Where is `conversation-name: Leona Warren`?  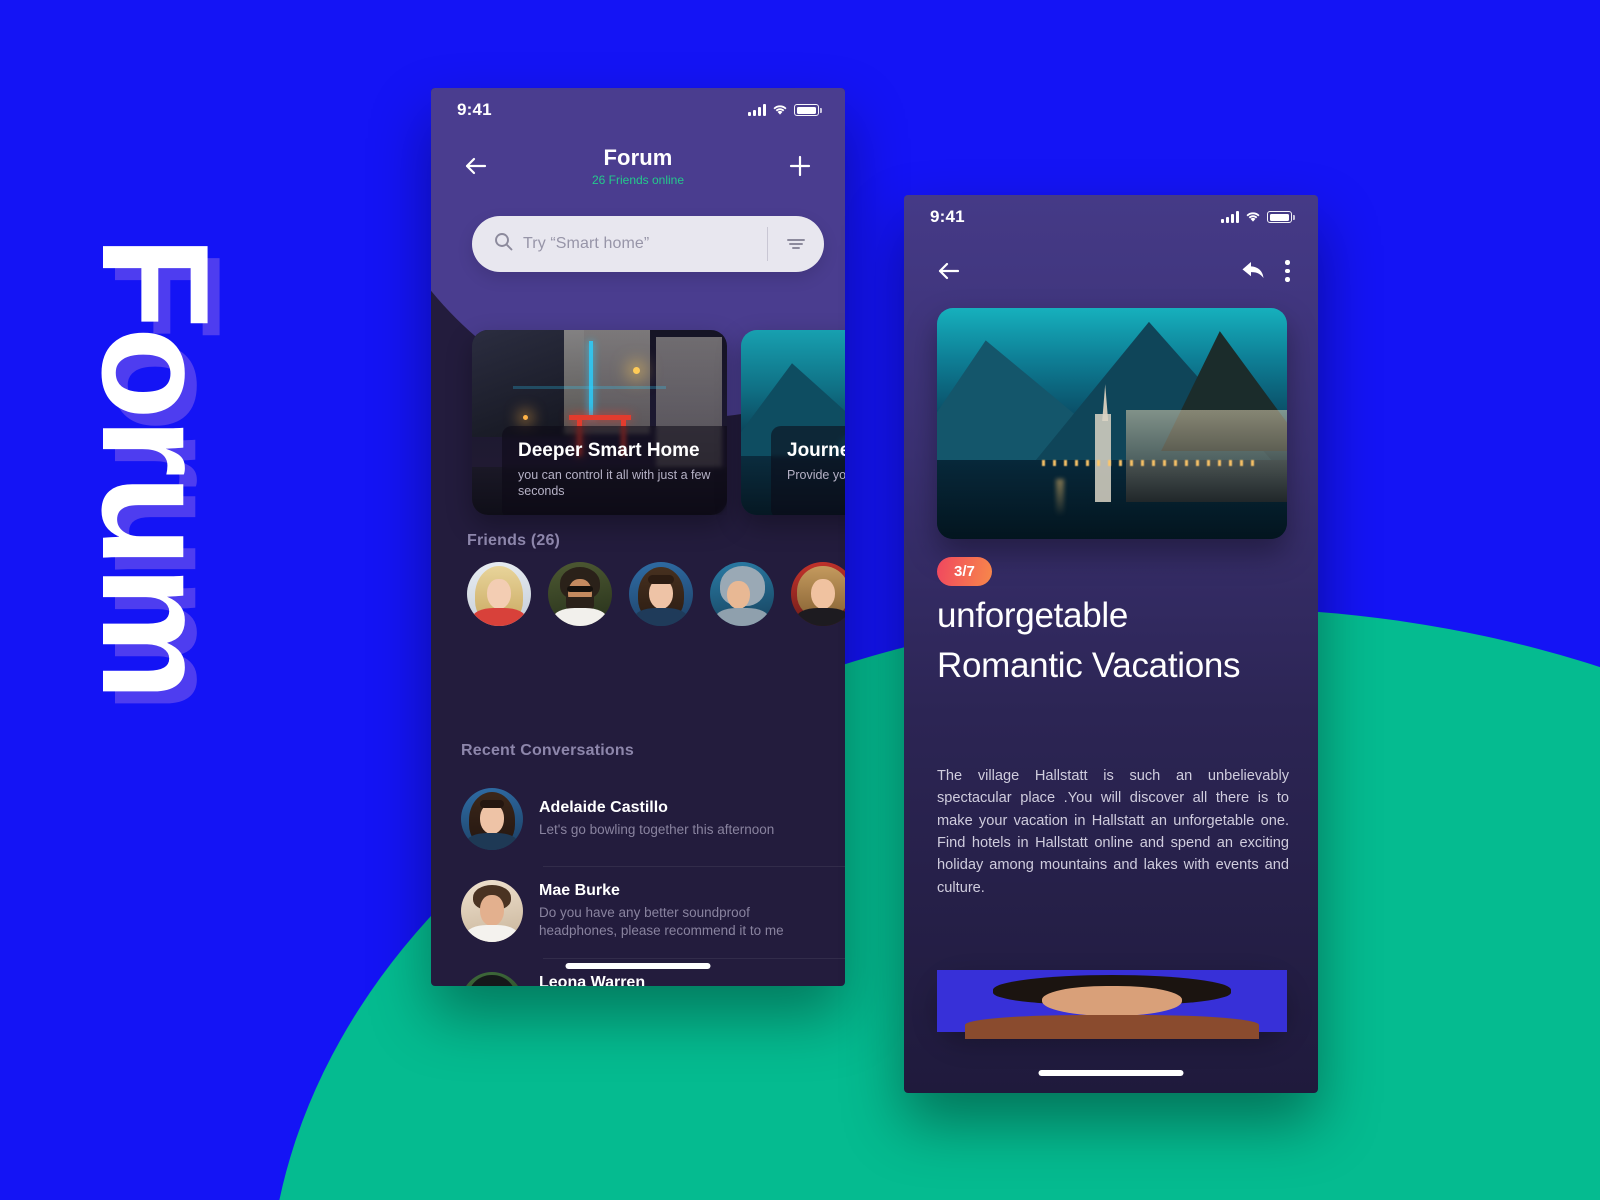 conversation-name: Leona Warren is located at coordinates (592, 980).